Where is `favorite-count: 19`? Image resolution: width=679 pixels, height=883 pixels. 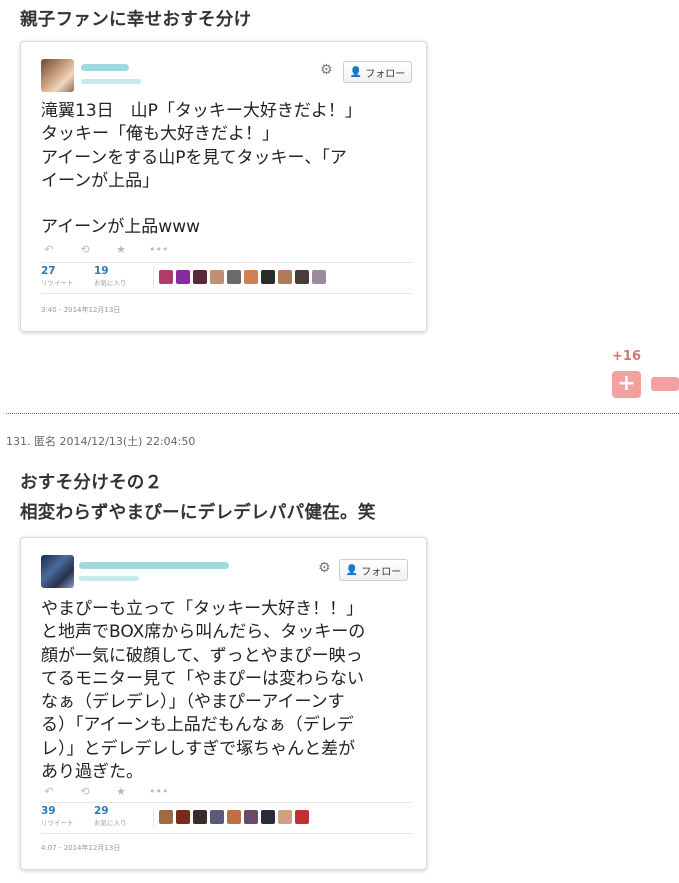
favorite-count: 19 is located at coordinates (110, 271).